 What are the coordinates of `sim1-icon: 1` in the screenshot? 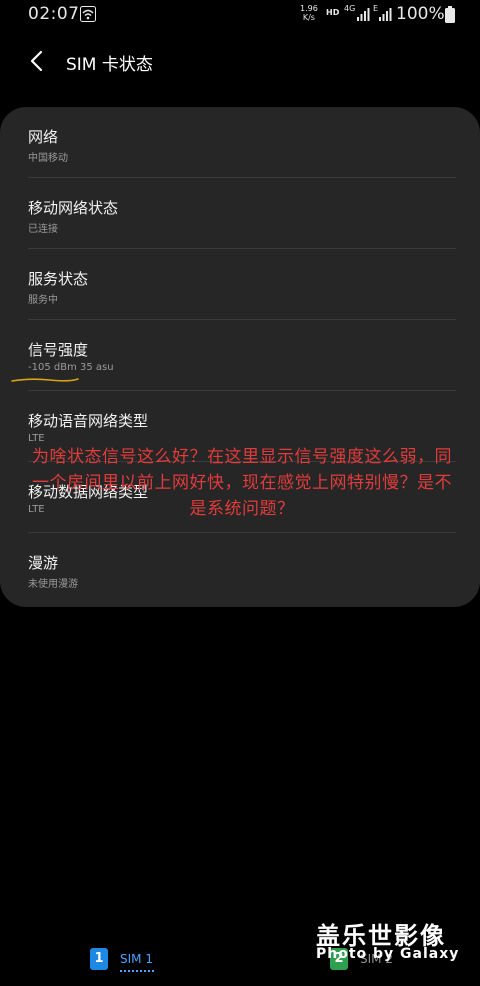 It's located at (99, 959).